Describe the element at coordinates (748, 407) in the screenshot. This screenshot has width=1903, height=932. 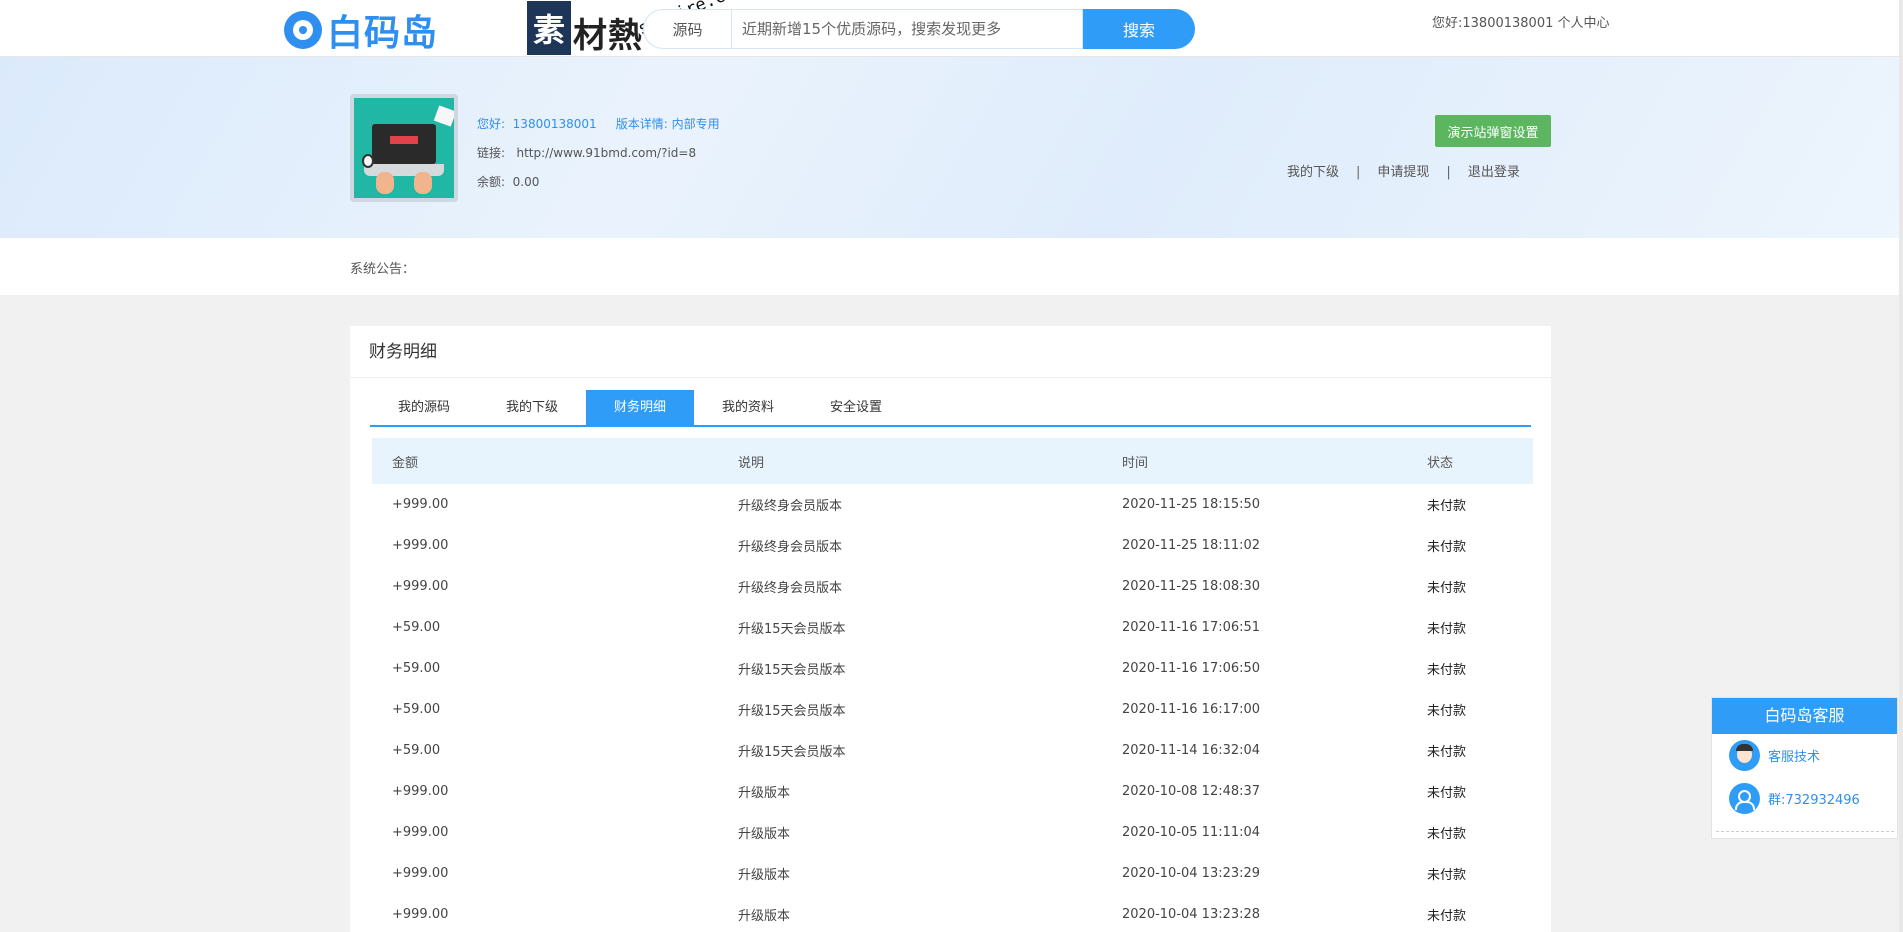
I see `tab-profile: 我的资料` at that location.